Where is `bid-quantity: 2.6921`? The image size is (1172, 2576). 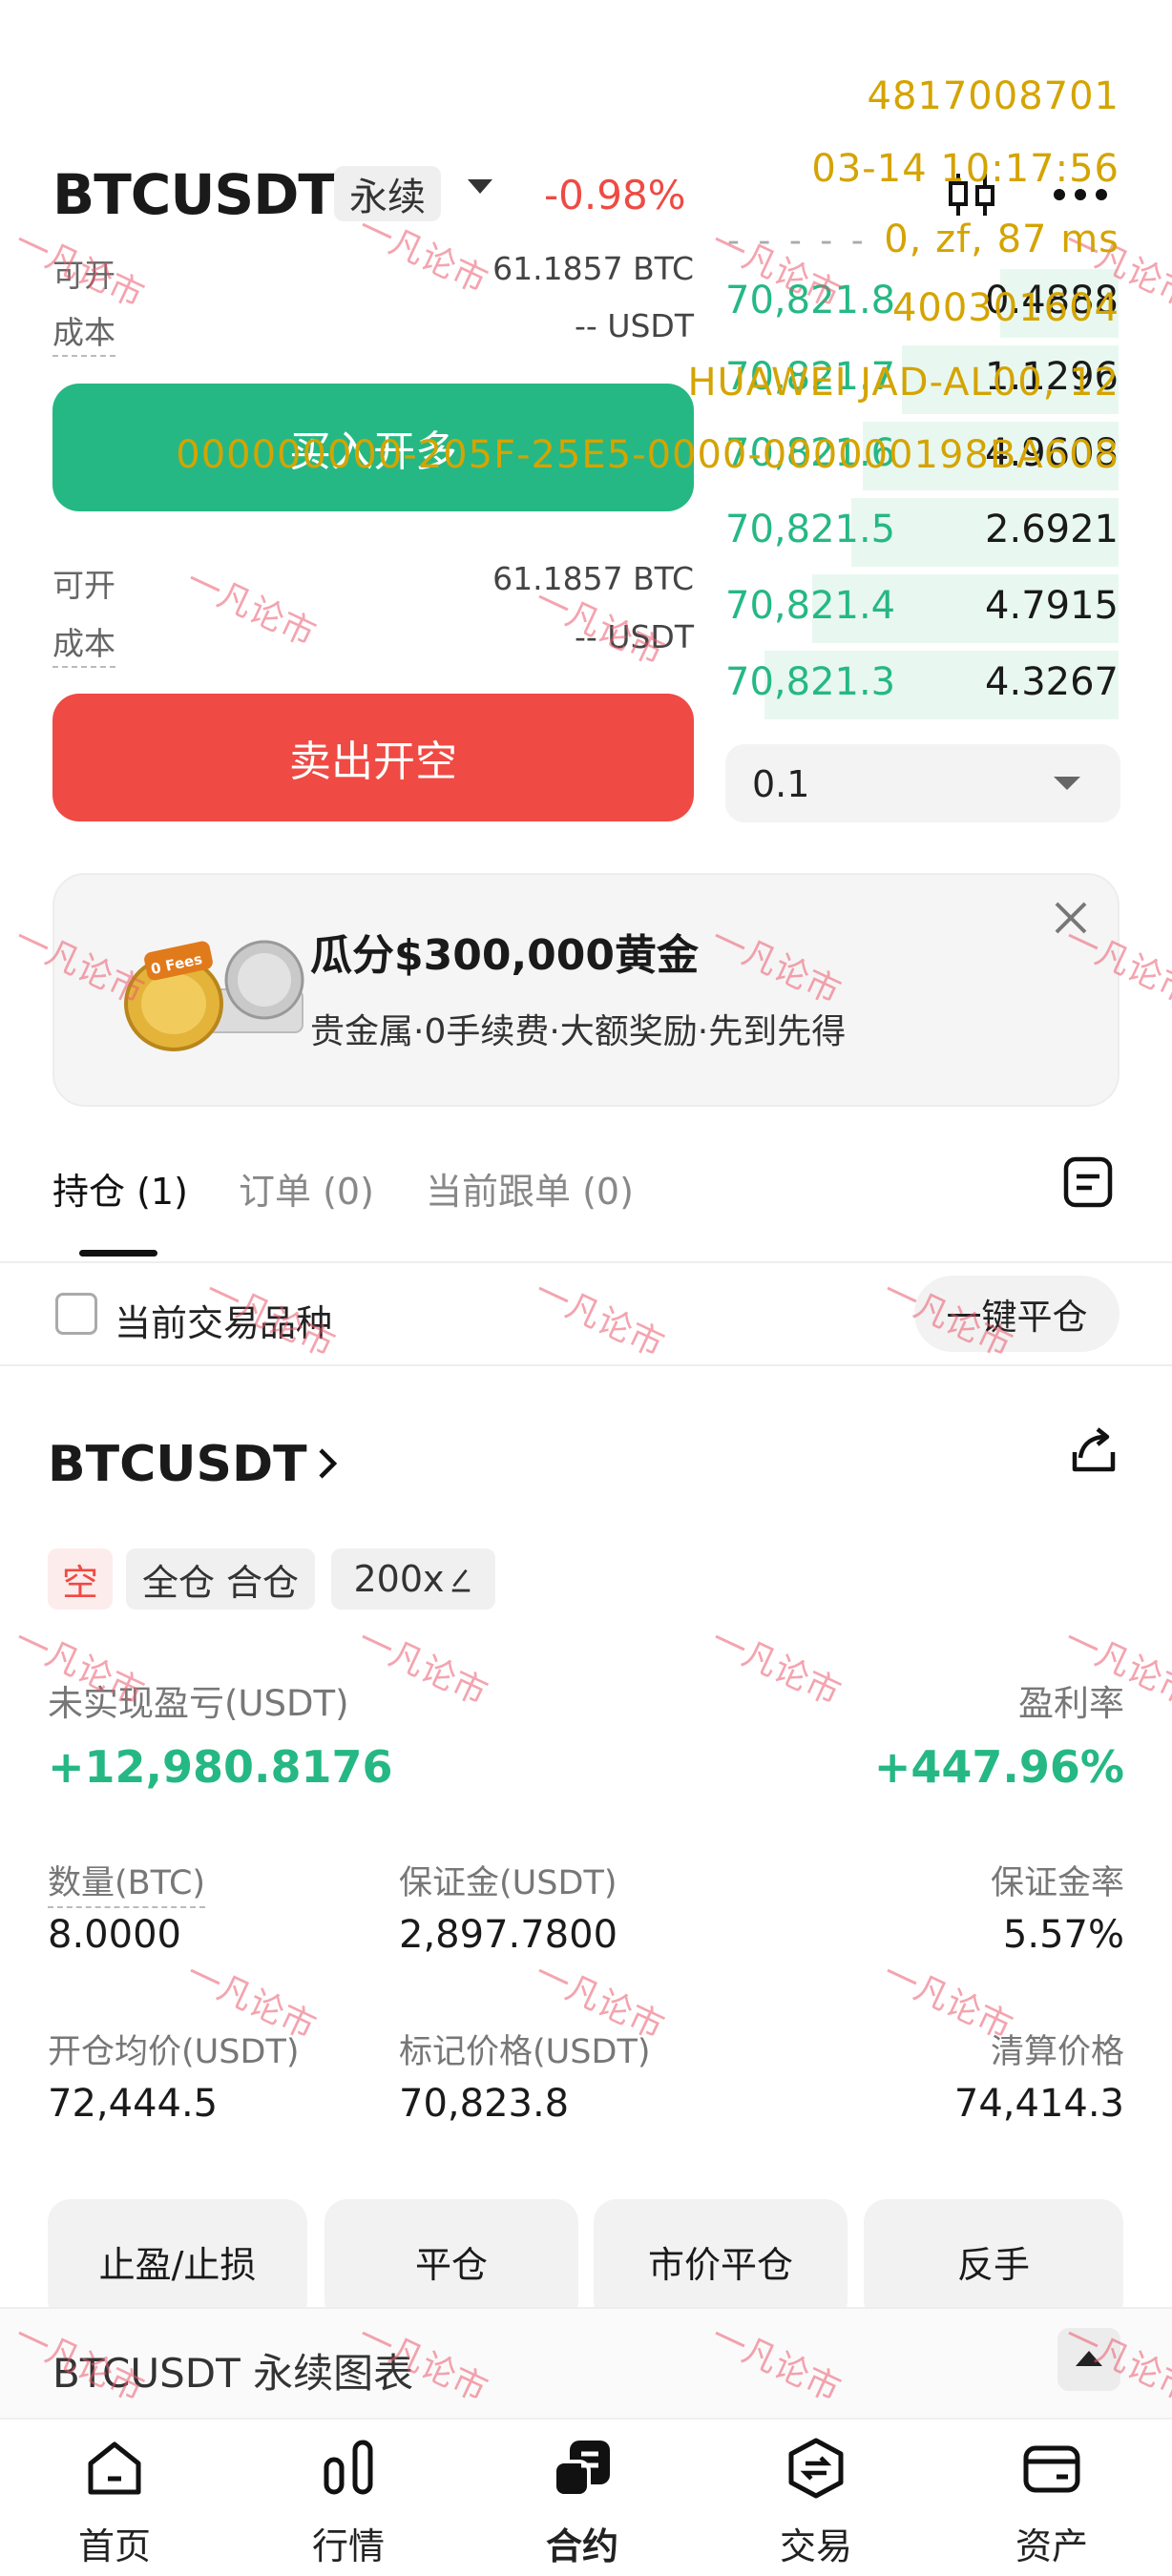 bid-quantity: 2.6921 is located at coordinates (1052, 529).